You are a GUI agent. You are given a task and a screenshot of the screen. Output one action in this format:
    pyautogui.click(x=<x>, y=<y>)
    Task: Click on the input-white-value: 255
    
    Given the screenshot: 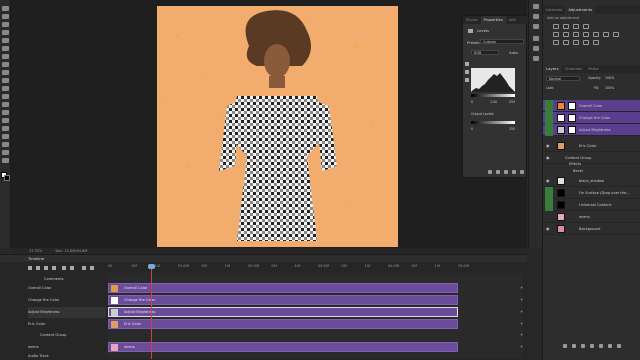 What is the action you would take?
    pyautogui.click(x=512, y=102)
    